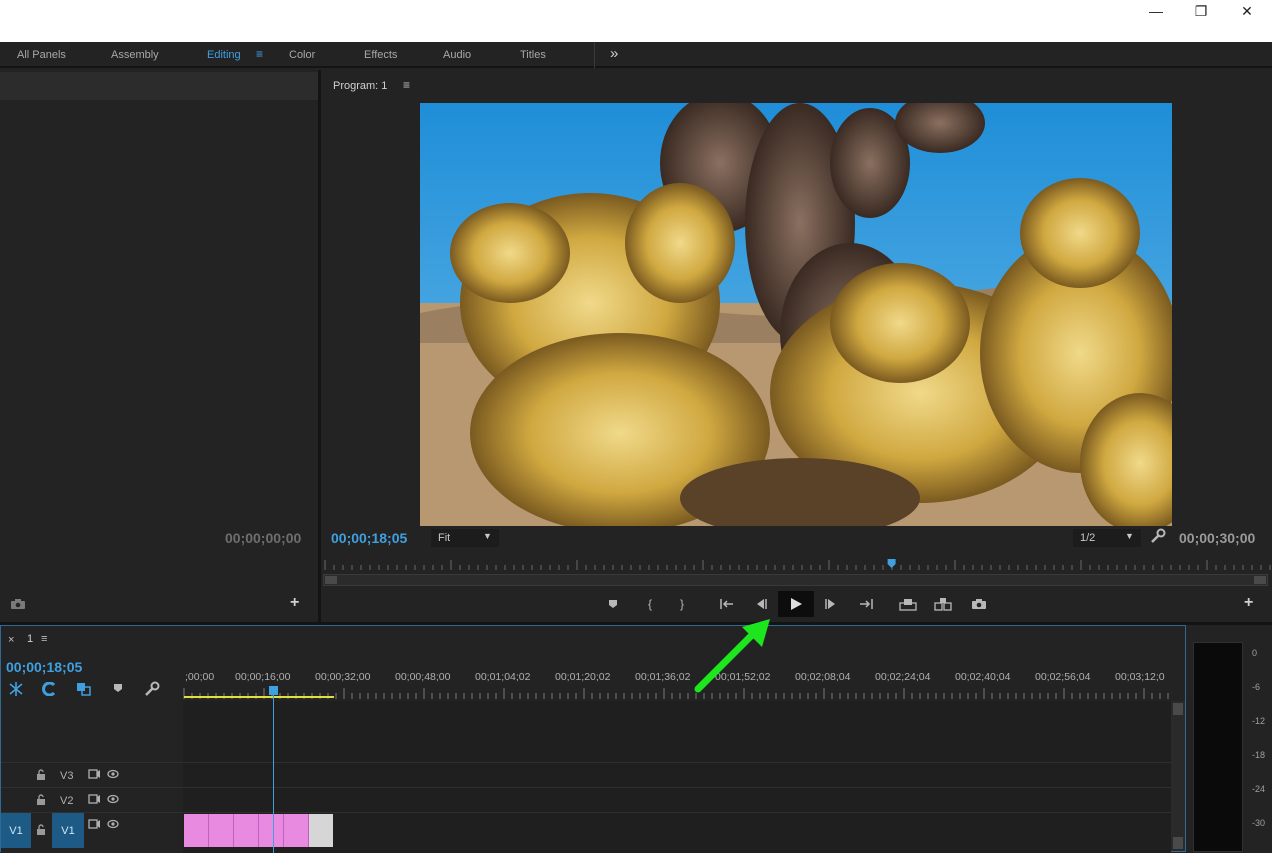  What do you see at coordinates (613, 604) in the screenshot?
I see `add-marker-button` at bounding box center [613, 604].